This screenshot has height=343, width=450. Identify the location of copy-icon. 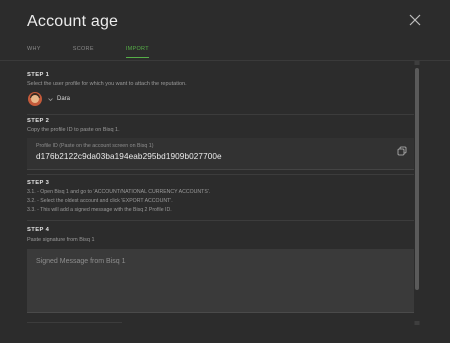
(402, 151).